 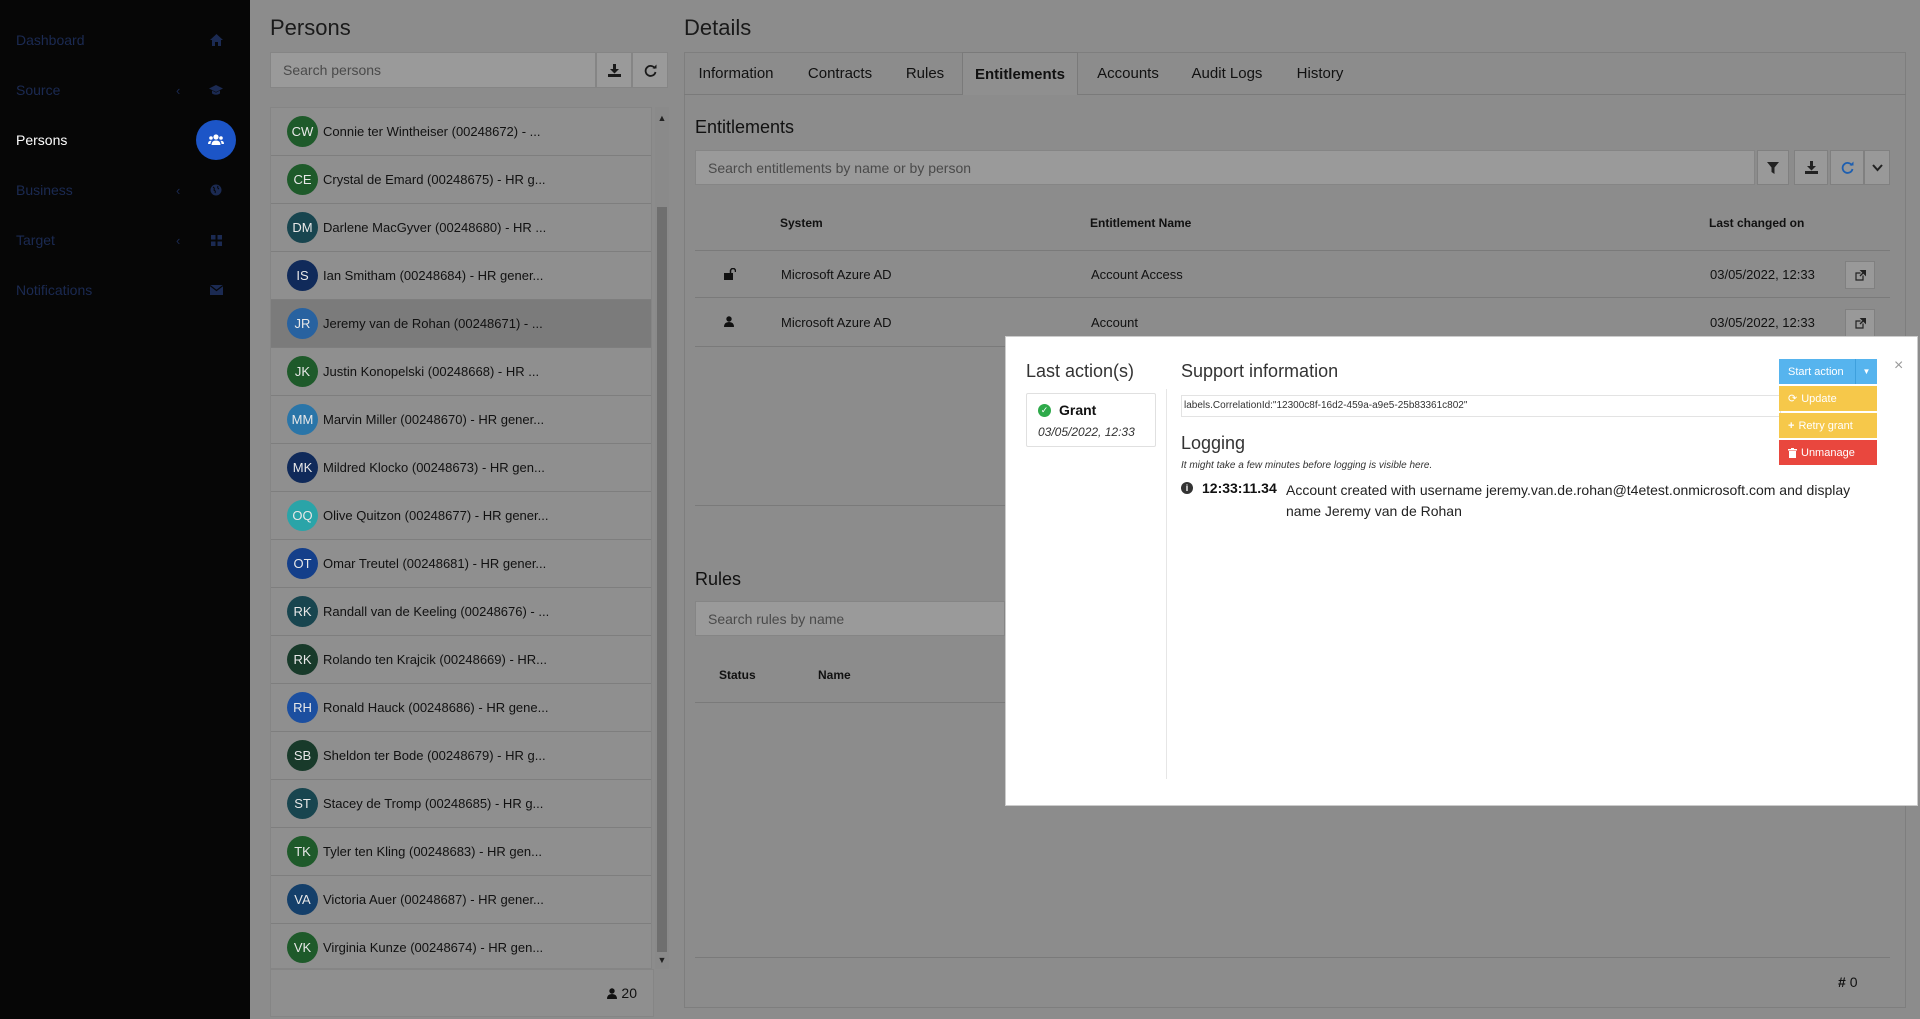 I want to click on rules-search-input: Search rules by name, so click(x=850, y=618).